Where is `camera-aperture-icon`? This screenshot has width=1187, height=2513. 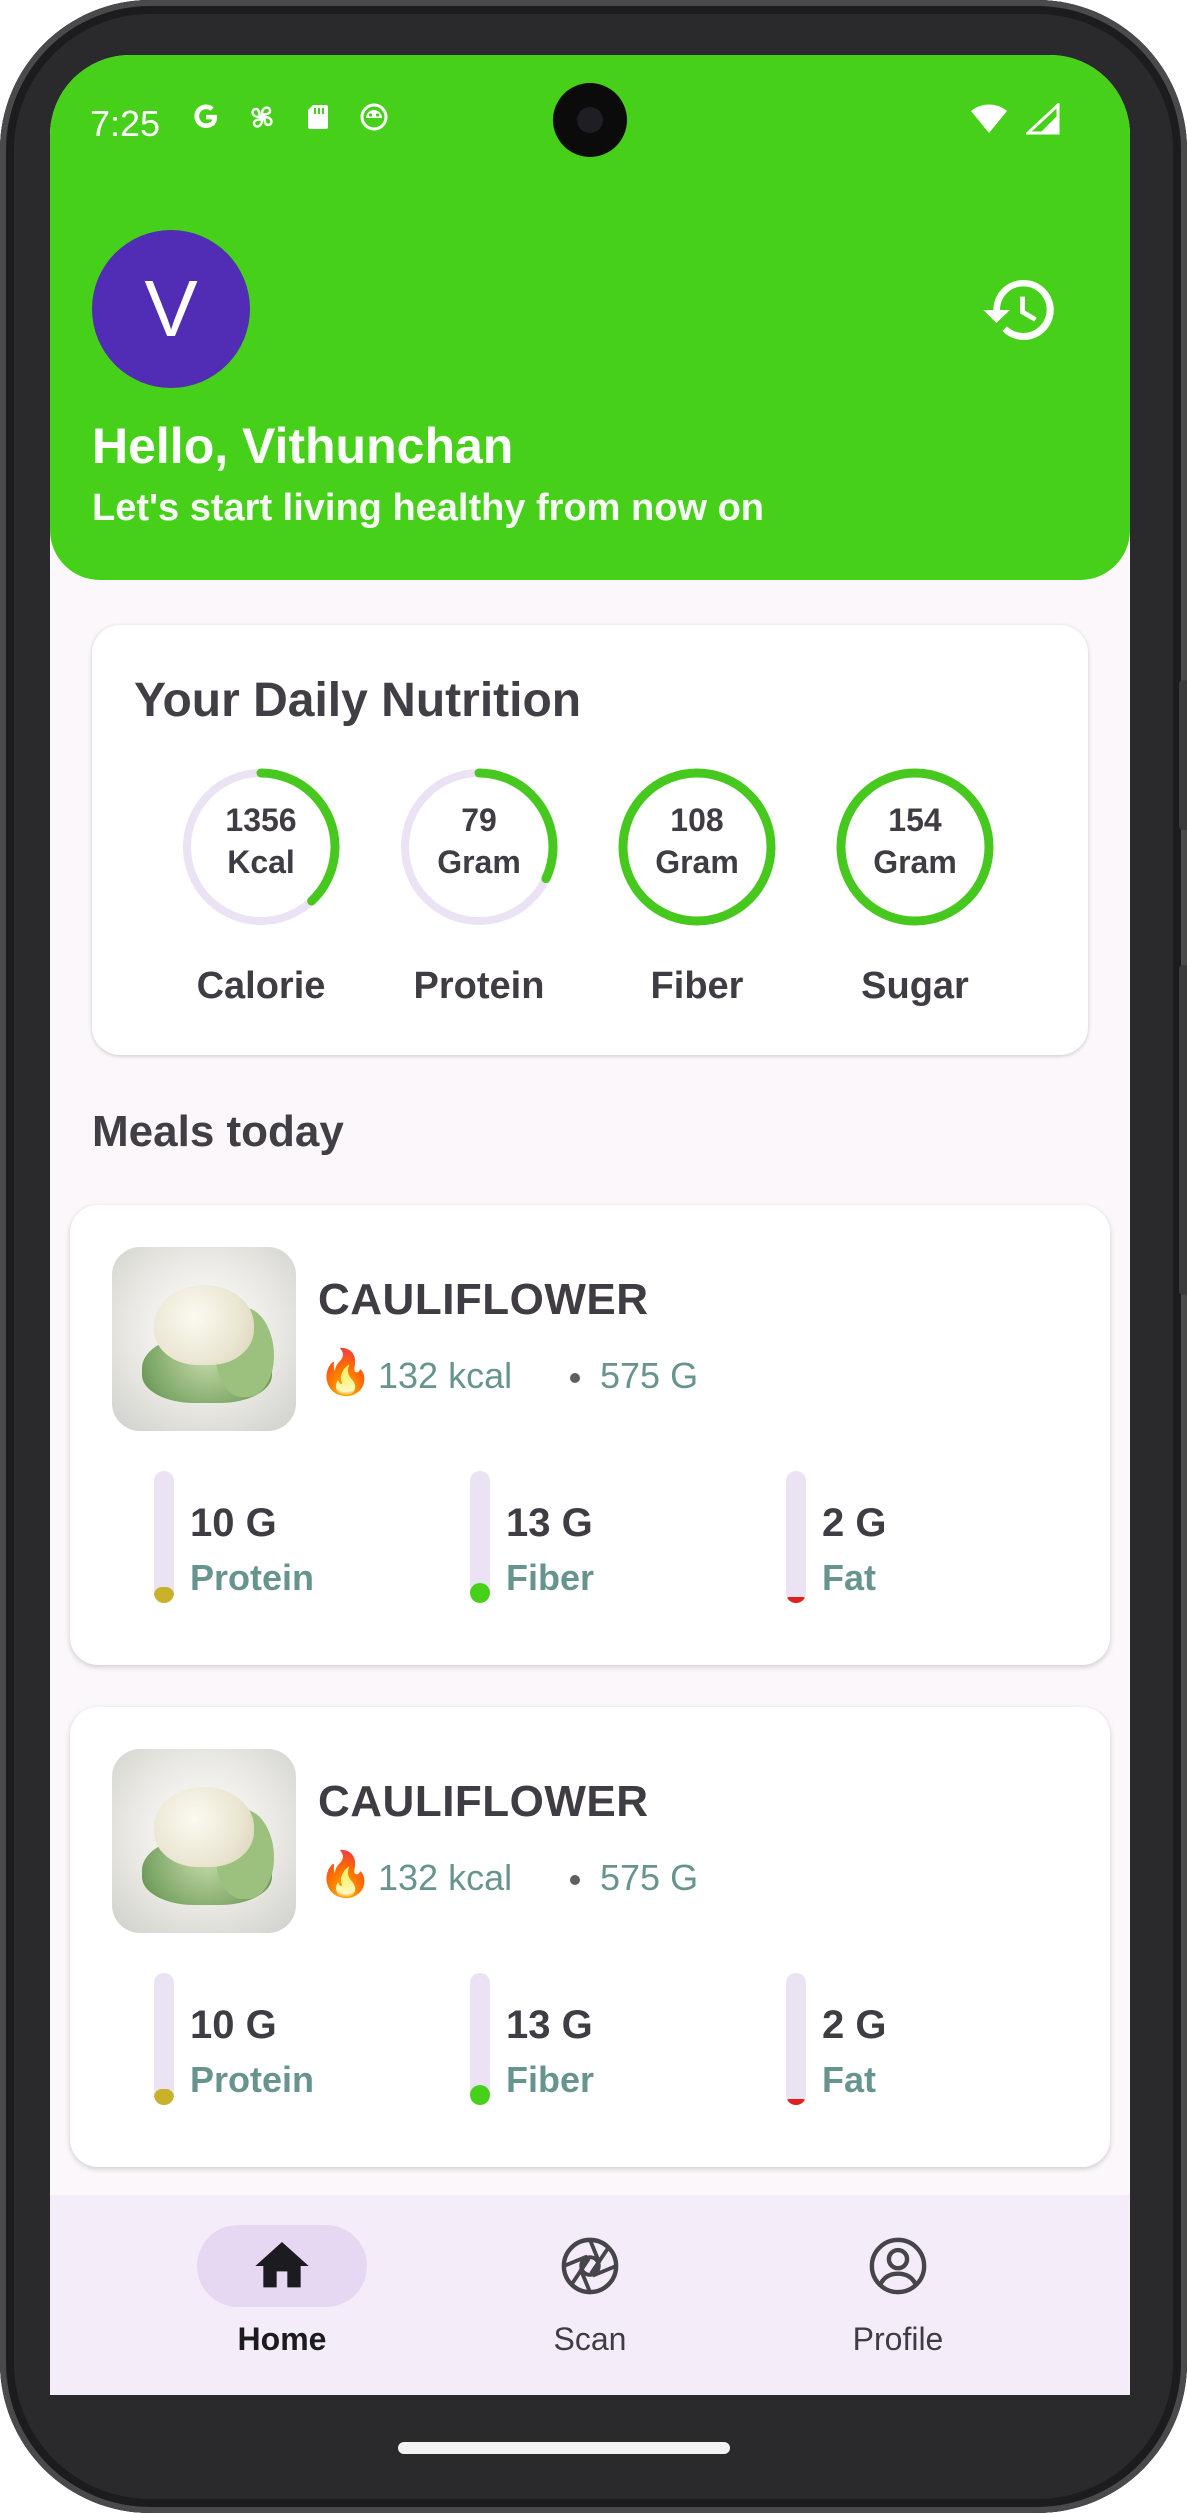 camera-aperture-icon is located at coordinates (590, 2266).